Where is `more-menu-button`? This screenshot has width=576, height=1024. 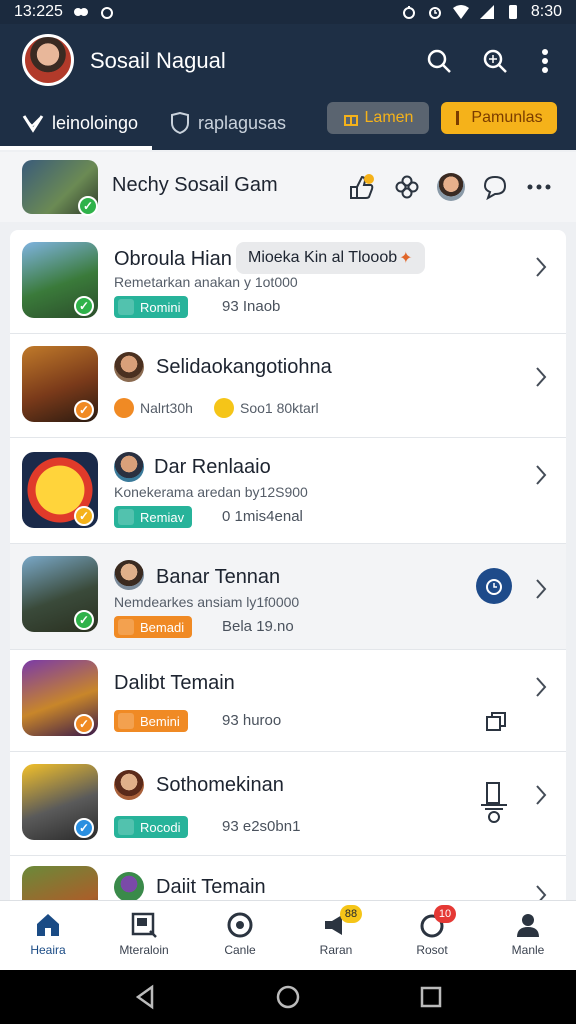 more-menu-button is located at coordinates (545, 61).